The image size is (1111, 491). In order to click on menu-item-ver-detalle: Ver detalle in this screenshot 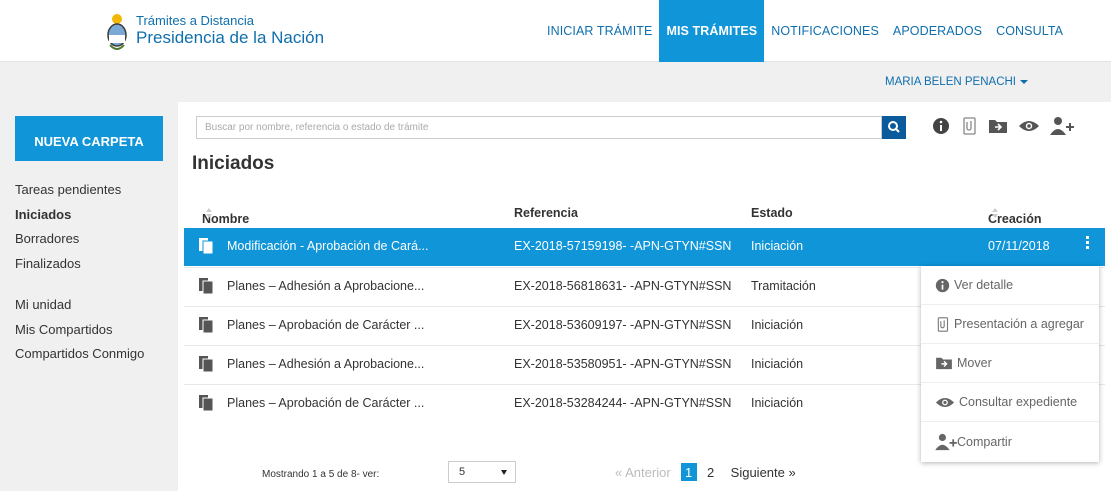, I will do `click(1010, 285)`.